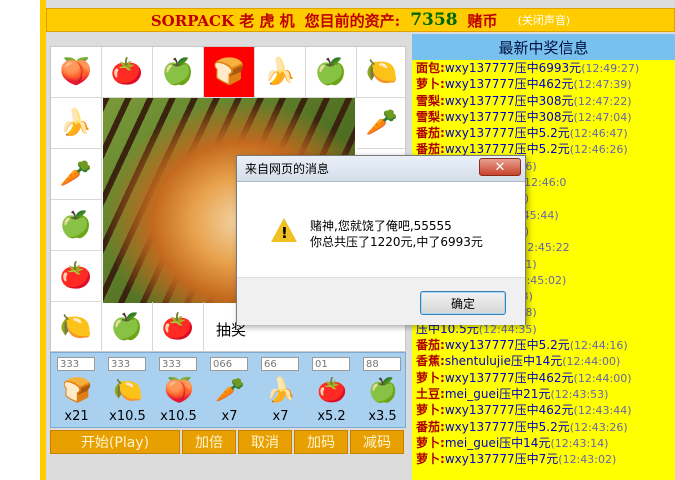 This screenshot has height=480, width=675. Describe the element at coordinates (500, 167) in the screenshot. I see `close-icon: ✕` at that location.